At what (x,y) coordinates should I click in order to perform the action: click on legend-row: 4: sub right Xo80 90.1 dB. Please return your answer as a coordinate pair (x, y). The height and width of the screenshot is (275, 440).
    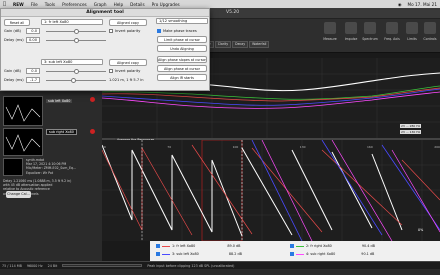
    Looking at the image, I should click on (332, 254).